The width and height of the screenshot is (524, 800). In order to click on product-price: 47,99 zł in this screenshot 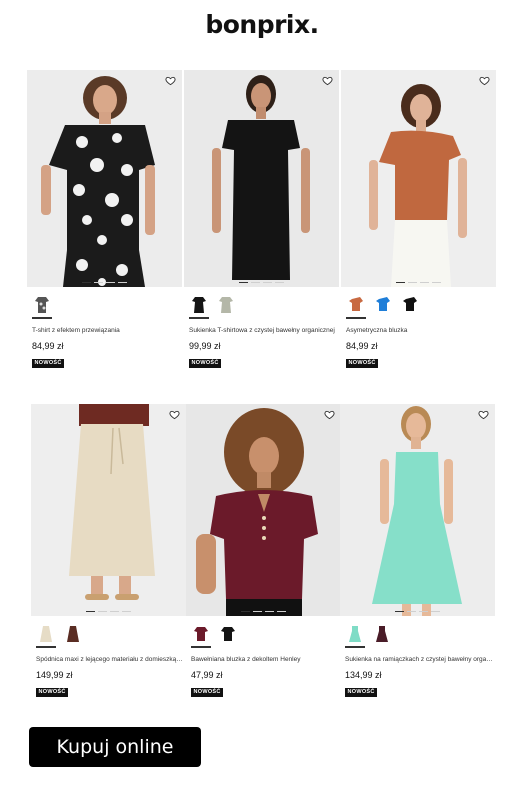, I will do `click(207, 675)`.